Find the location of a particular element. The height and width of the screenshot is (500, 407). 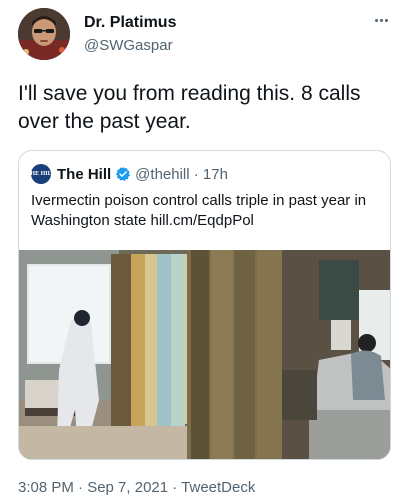

author-display-name: Dr. Platimus is located at coordinates (130, 23).